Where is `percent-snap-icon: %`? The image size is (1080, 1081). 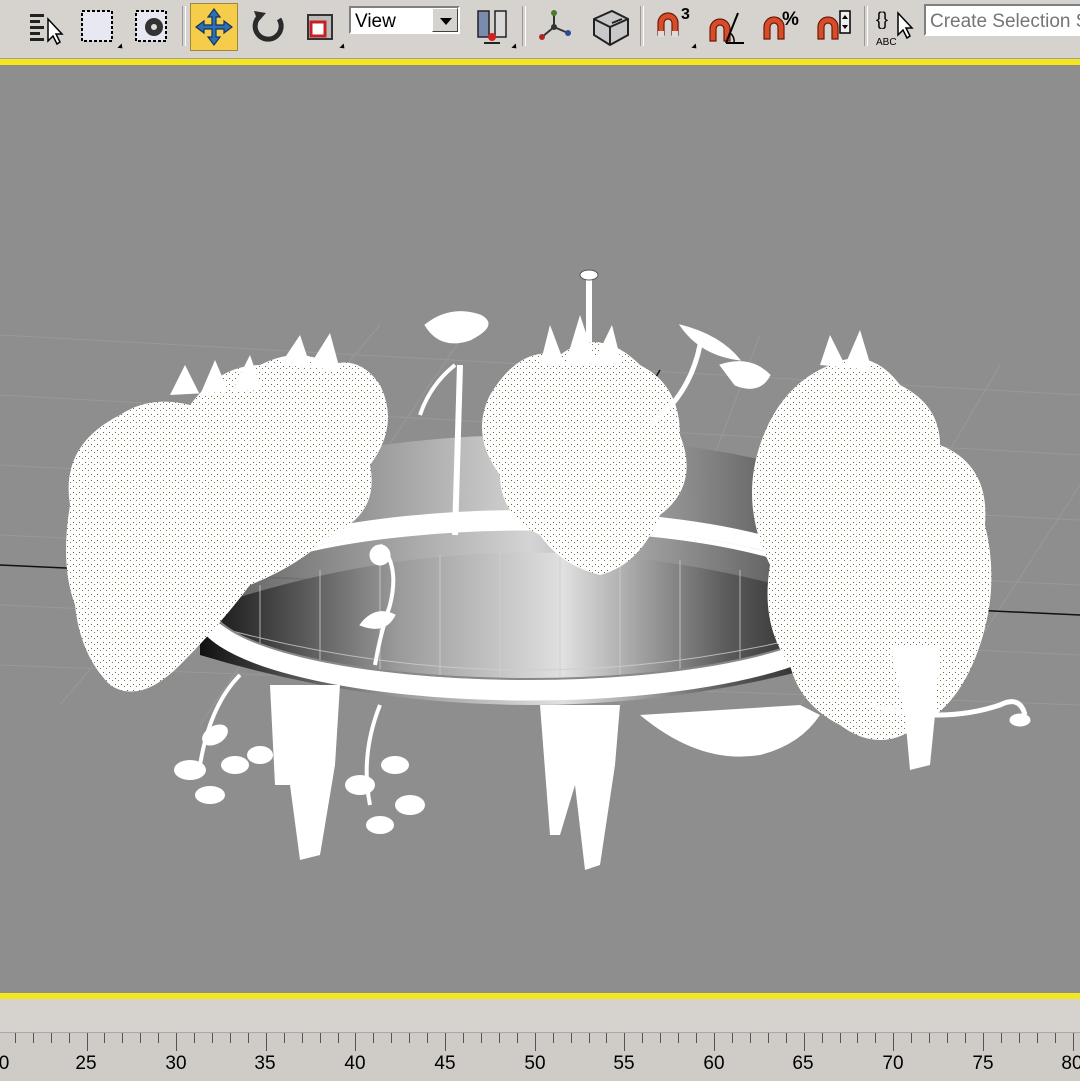 percent-snap-icon: % is located at coordinates (781, 24).